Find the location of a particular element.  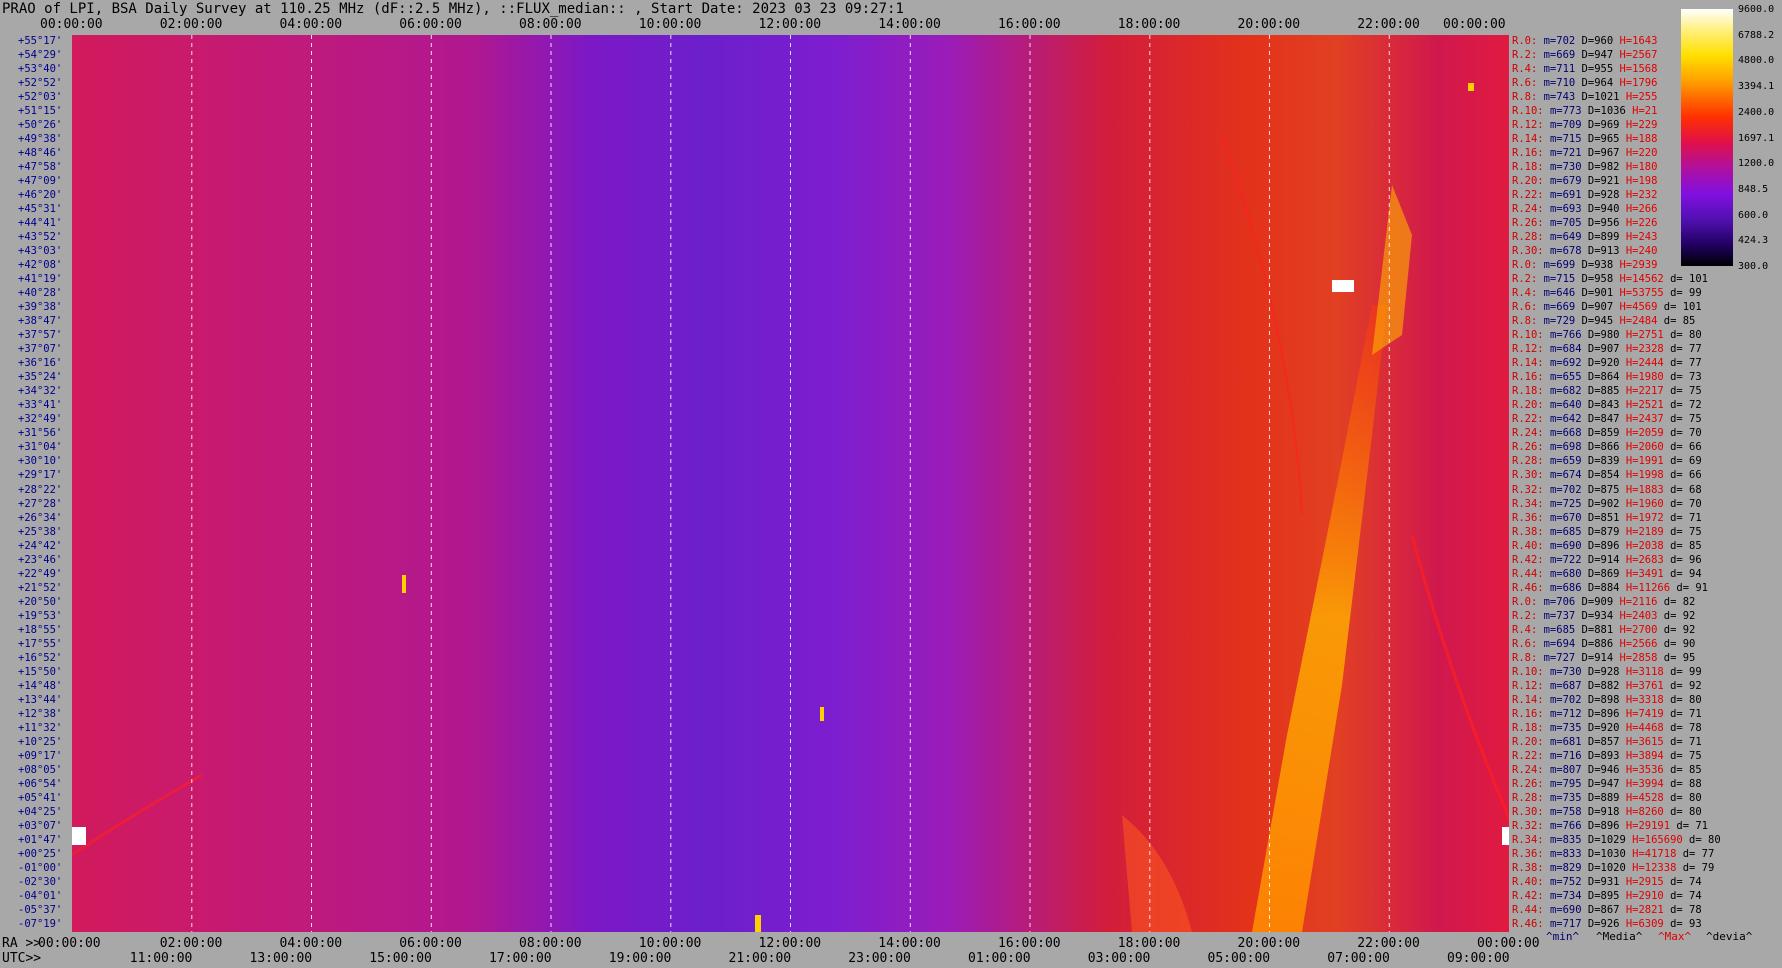

stat-m: m=699 is located at coordinates (1562, 265).